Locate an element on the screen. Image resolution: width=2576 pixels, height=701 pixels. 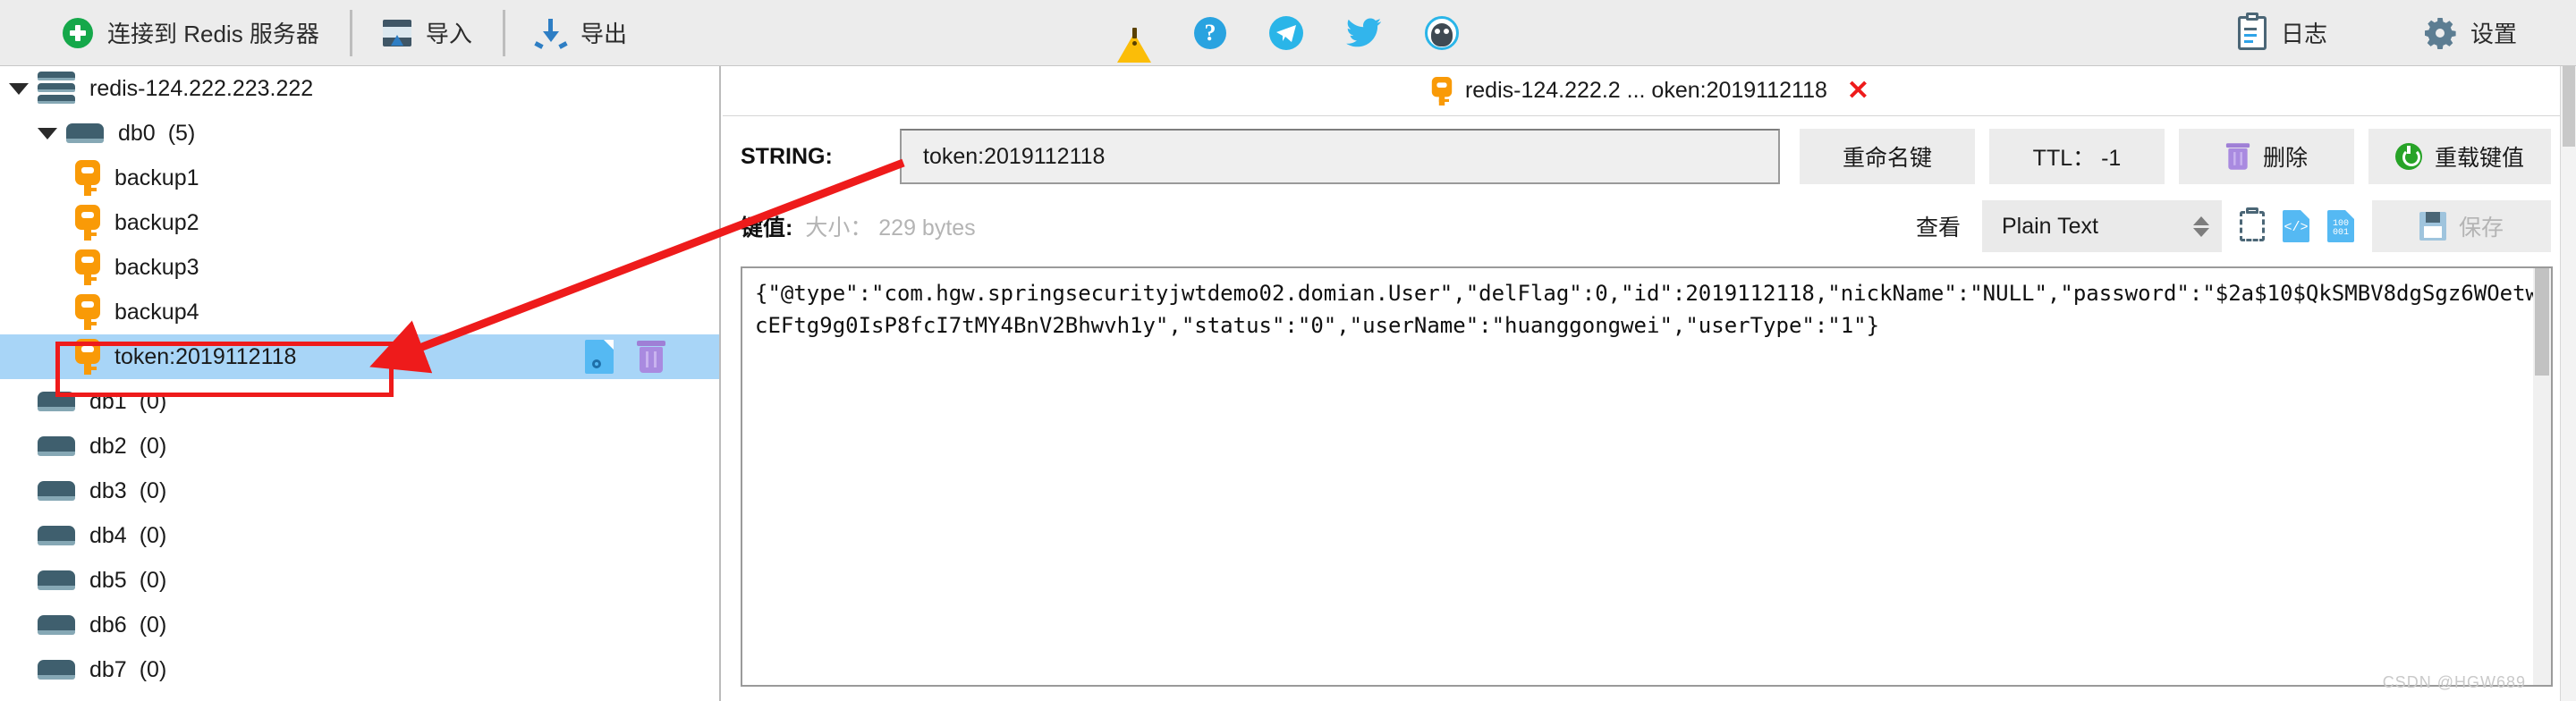
reload-value-button: 重载键值 is located at coordinates (2459, 157).